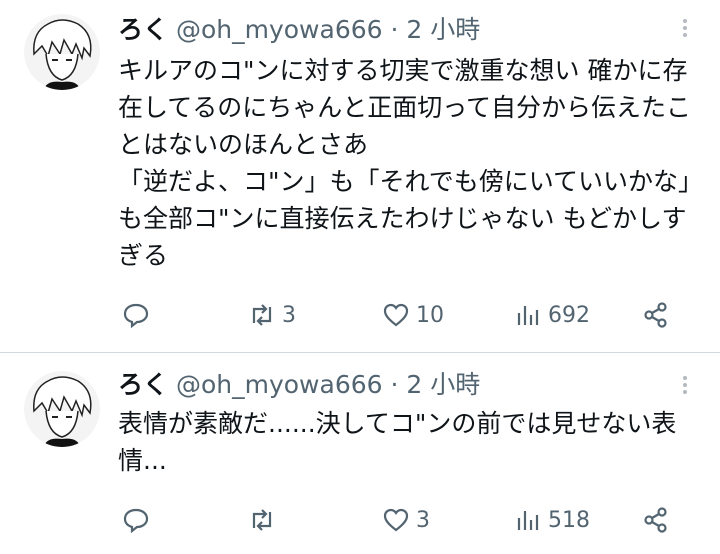 This screenshot has width=720, height=554. Describe the element at coordinates (423, 520) in the screenshot. I see `like-count: 3` at that location.